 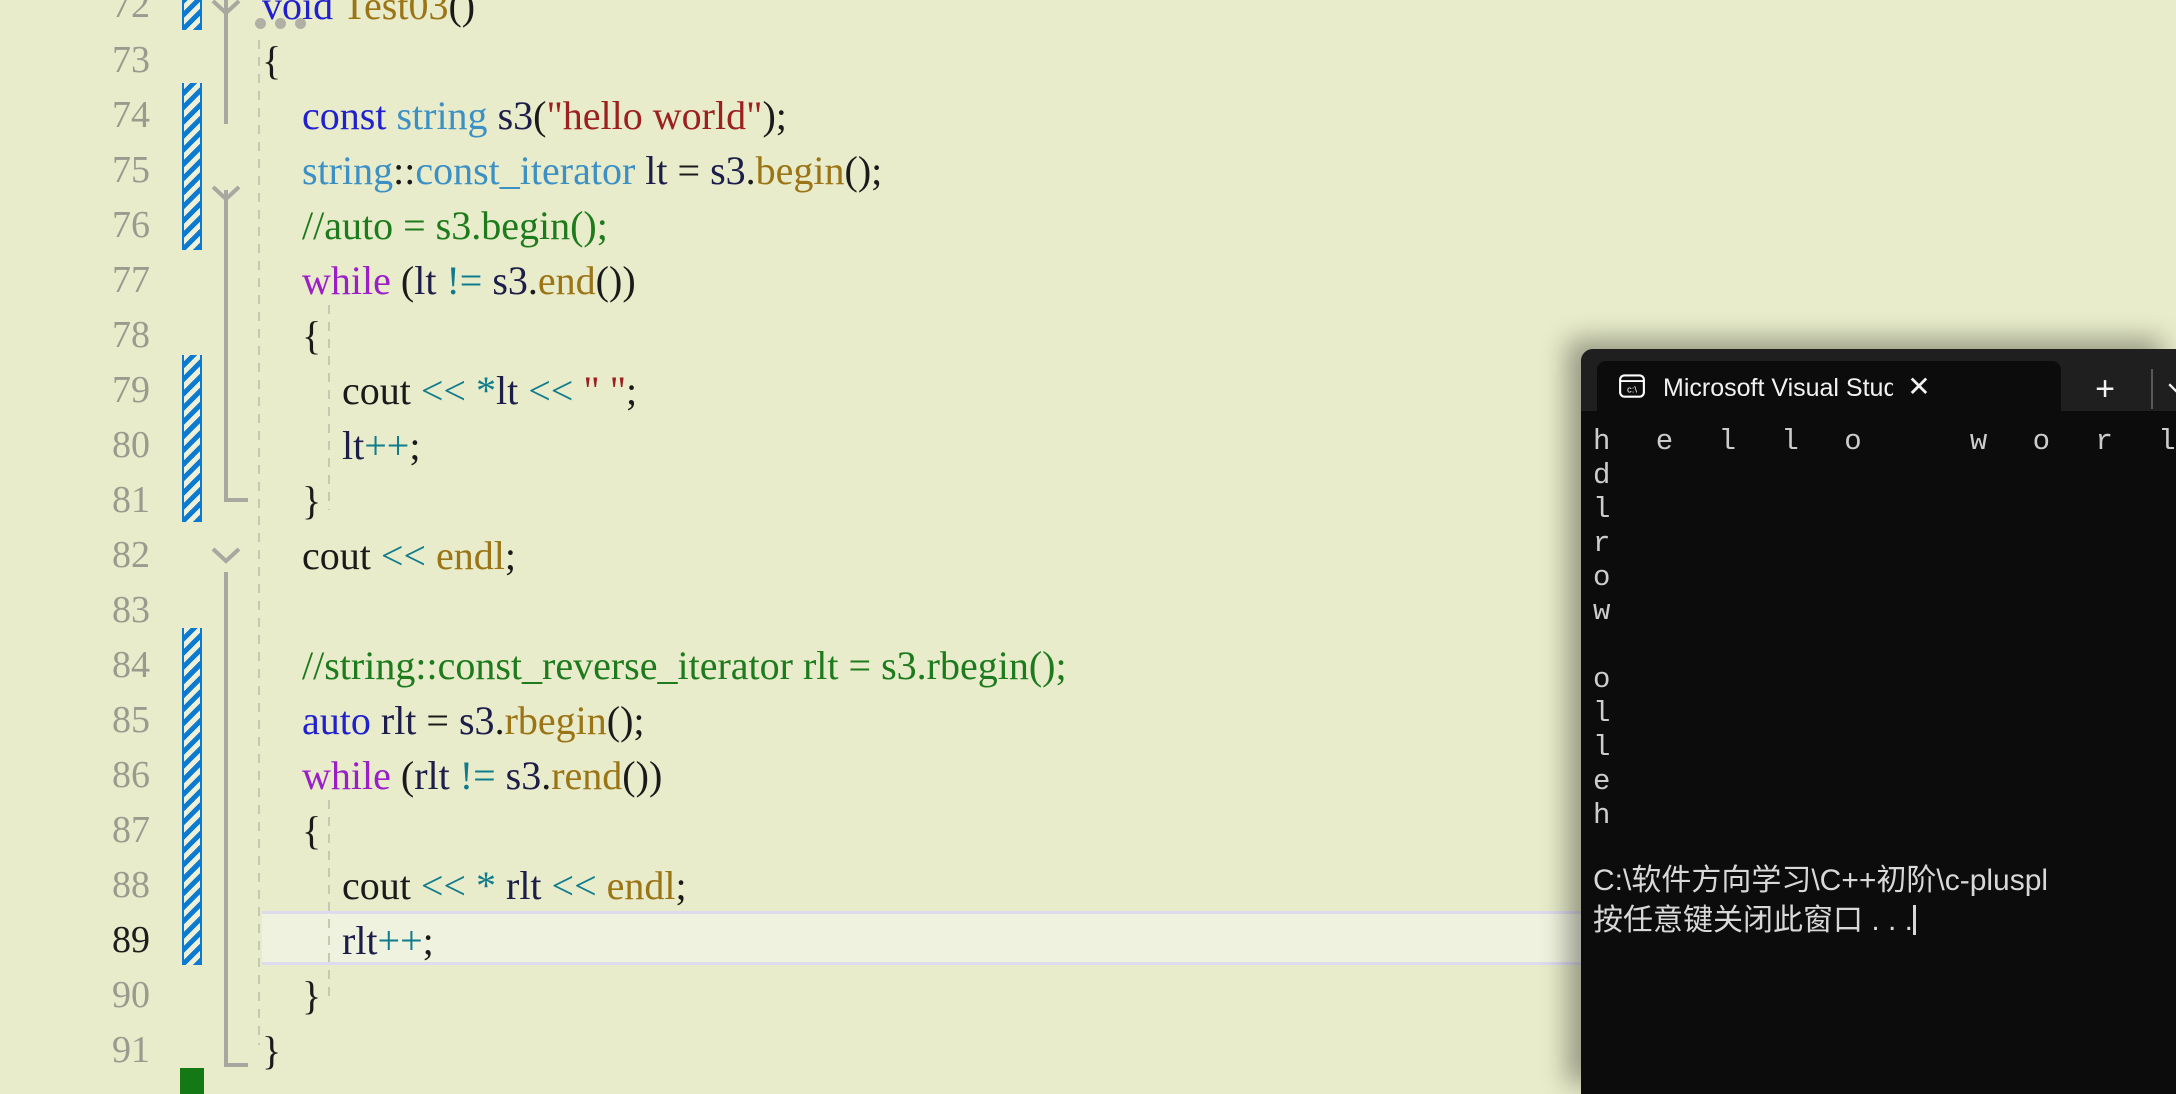 I want to click on code-text: string::const_iterator lt = s3.begin();, so click(x=572, y=170).